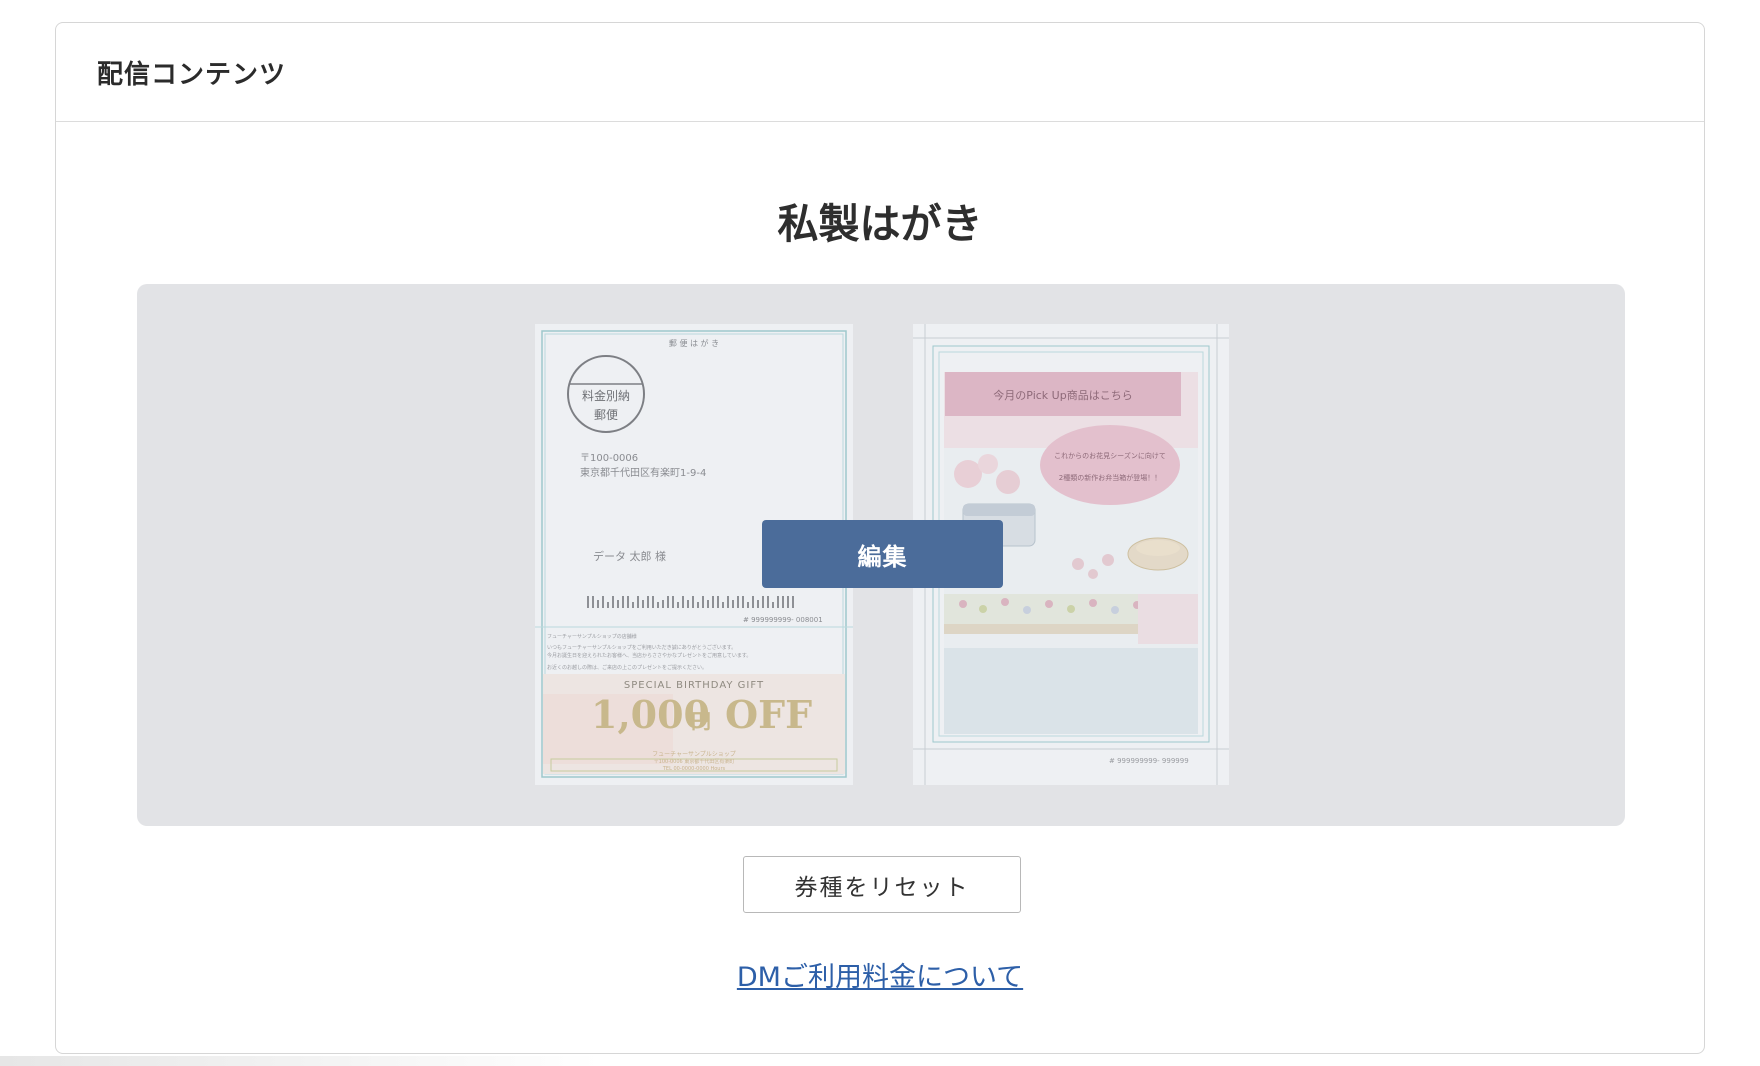 Image resolution: width=1760 pixels, height=1066 pixels. I want to click on flower-garden-illustration, so click(1054, 614).